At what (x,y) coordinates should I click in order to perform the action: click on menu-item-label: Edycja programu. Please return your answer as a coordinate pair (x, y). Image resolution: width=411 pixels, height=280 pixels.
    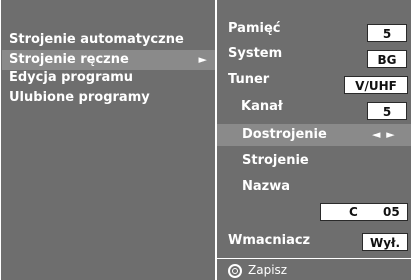
    Looking at the image, I should click on (71, 77).